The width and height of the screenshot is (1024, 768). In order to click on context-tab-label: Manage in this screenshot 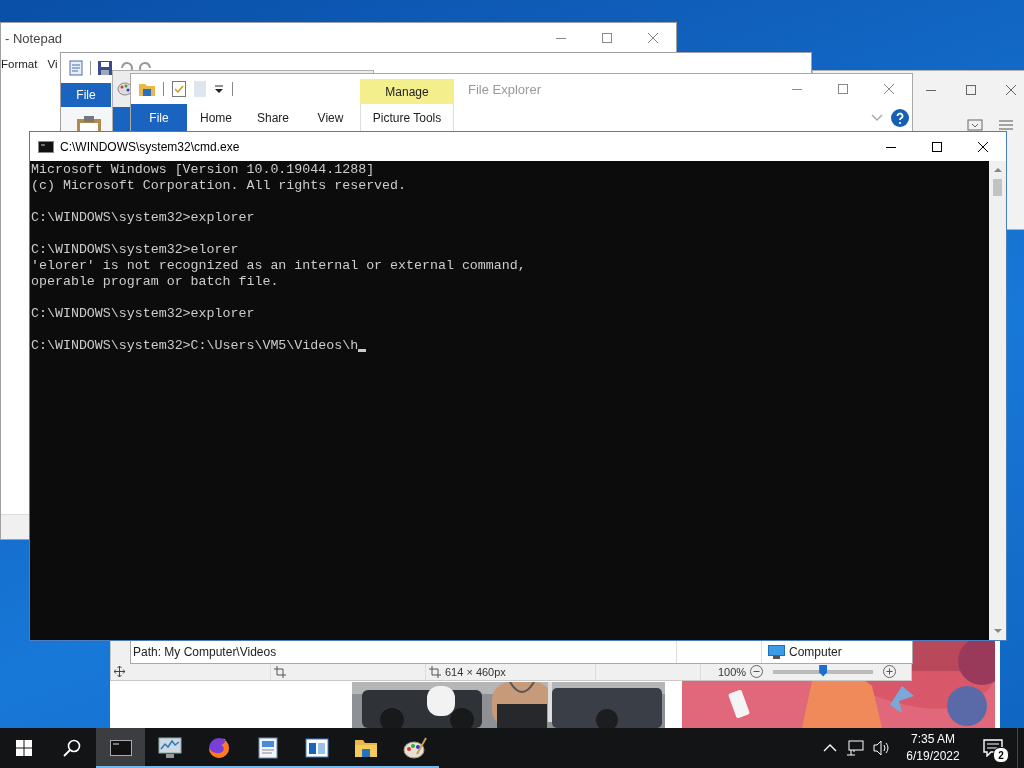, I will do `click(407, 91)`.